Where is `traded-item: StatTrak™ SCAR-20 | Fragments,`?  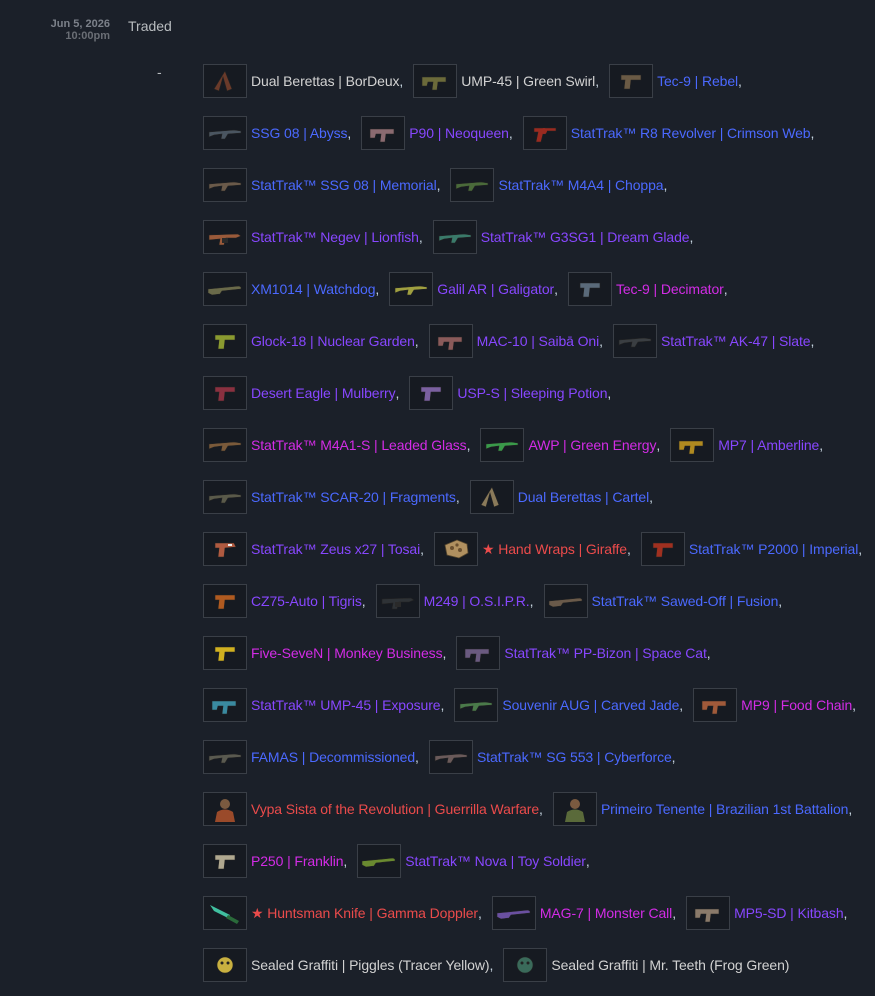 traded-item: StatTrak™ SCAR-20 | Fragments, is located at coordinates (331, 497).